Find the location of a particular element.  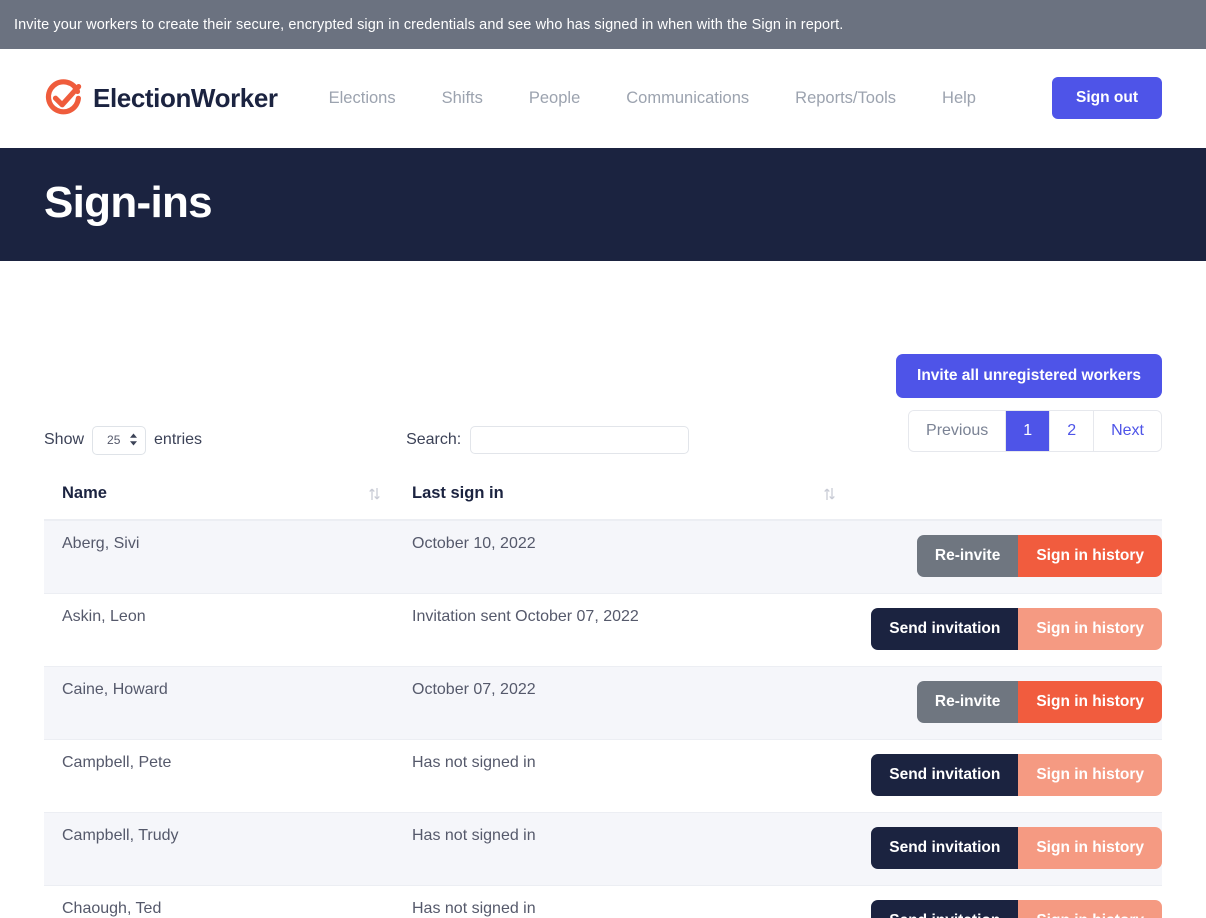

show-label: Show is located at coordinates (64, 439).